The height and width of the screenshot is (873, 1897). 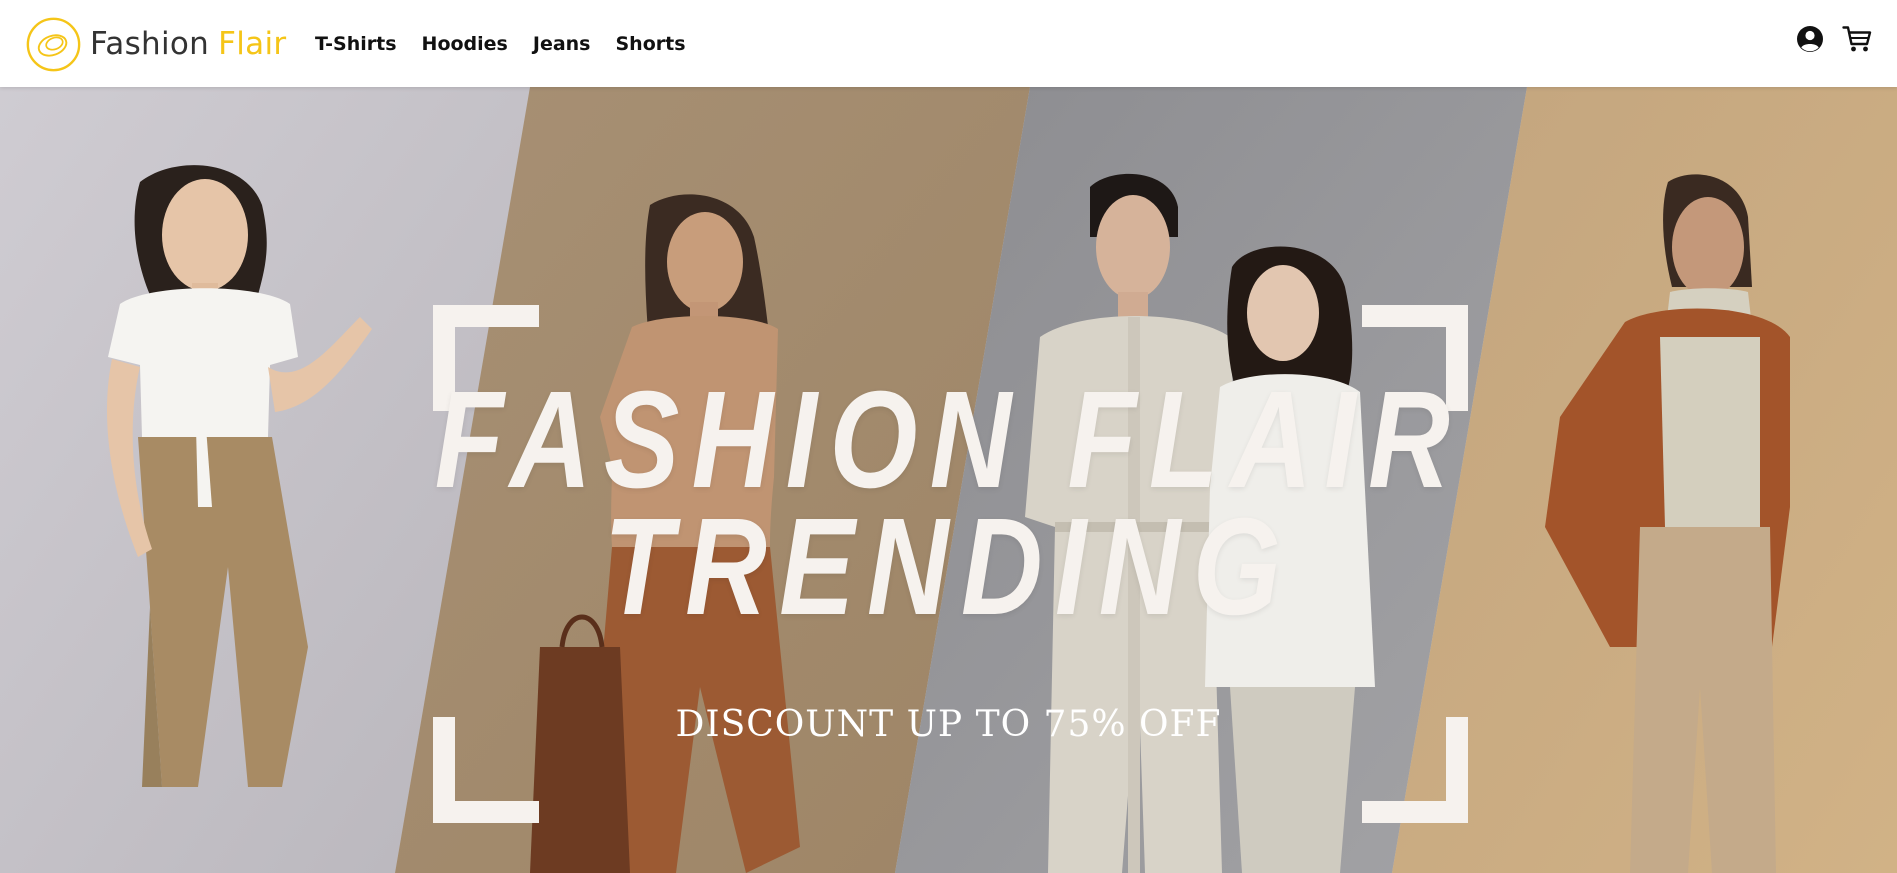 What do you see at coordinates (1857, 39) in the screenshot?
I see `shopping-cart-icon` at bounding box center [1857, 39].